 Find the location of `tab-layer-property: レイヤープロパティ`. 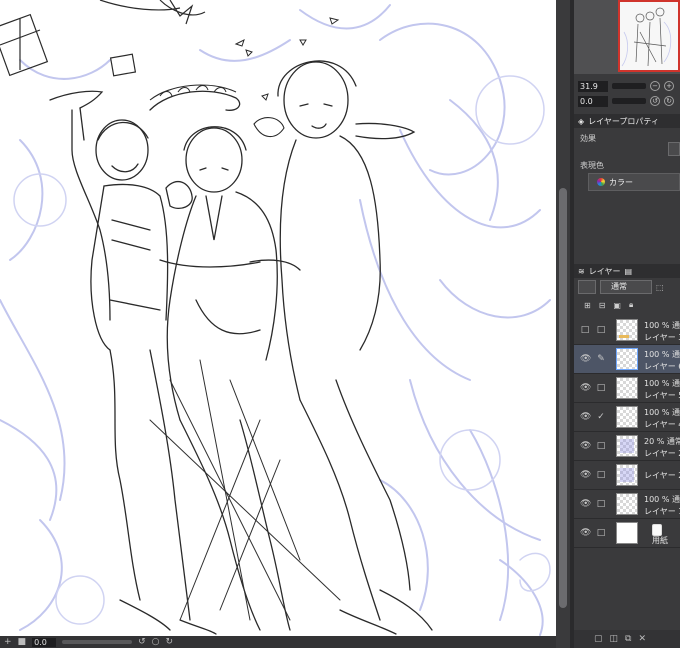

tab-layer-property: レイヤープロパティ is located at coordinates (623, 121).